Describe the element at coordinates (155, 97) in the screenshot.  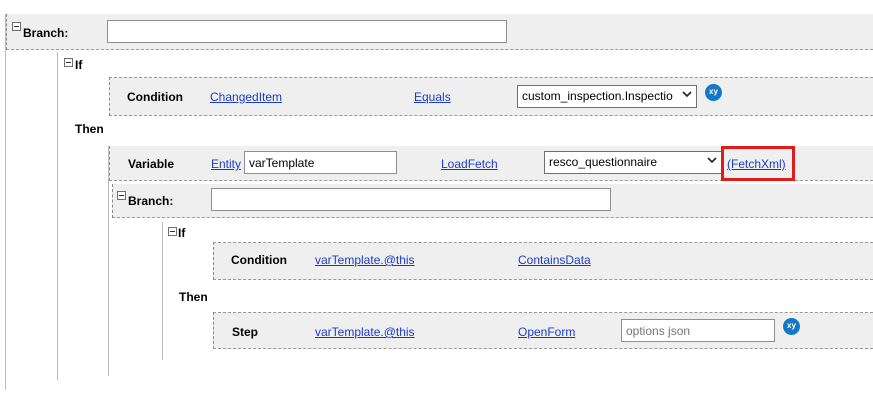
I see `outer-condition-label: Condition` at that location.